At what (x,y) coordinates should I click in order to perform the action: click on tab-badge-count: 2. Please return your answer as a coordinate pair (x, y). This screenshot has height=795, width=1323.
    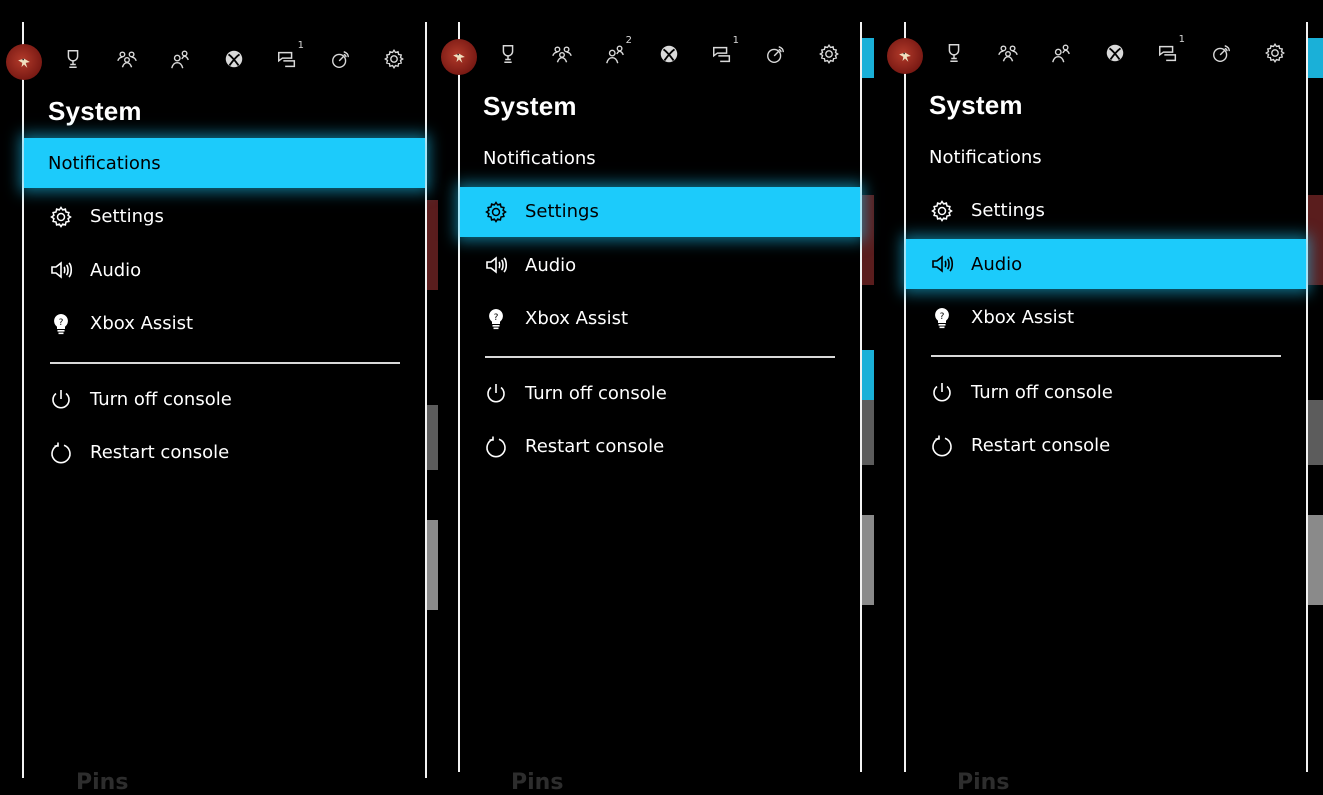
    Looking at the image, I should click on (628, 40).